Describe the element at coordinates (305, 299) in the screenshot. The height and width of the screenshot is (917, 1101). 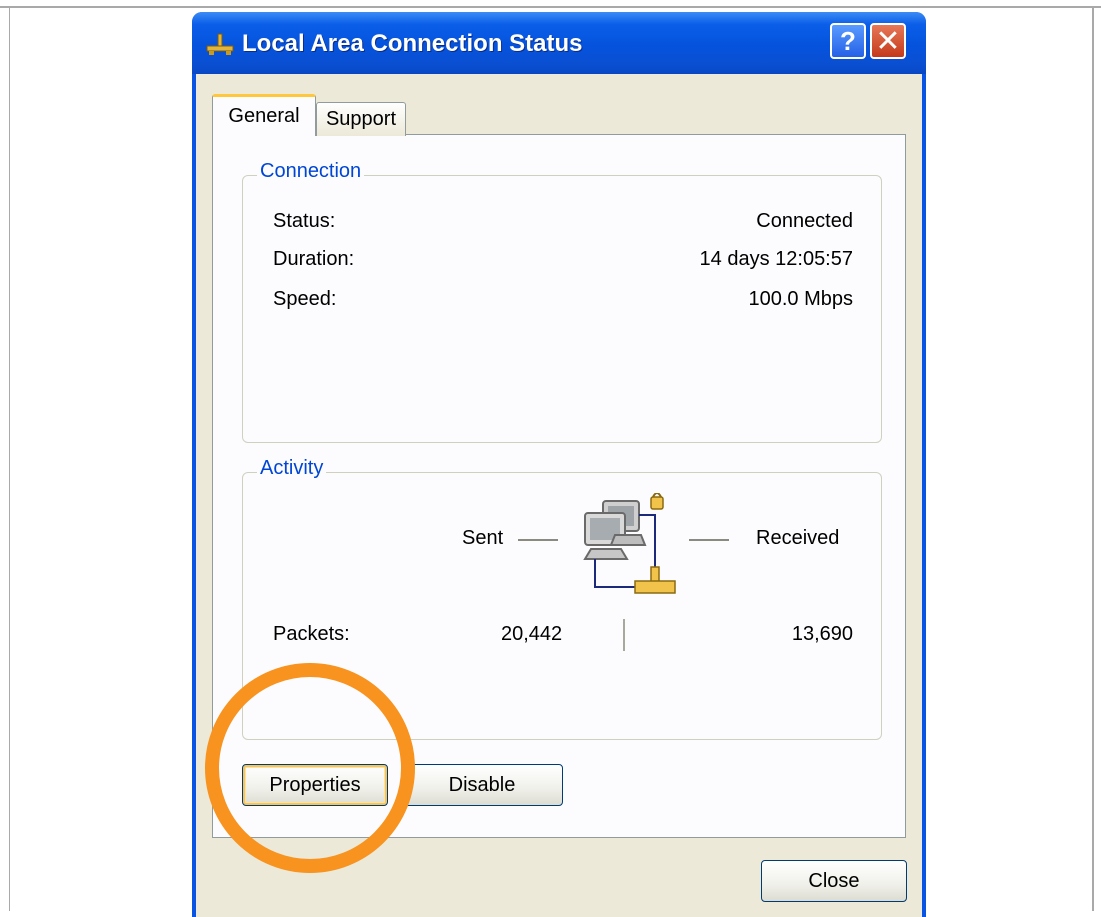
I see `speed-label: Speed:` at that location.